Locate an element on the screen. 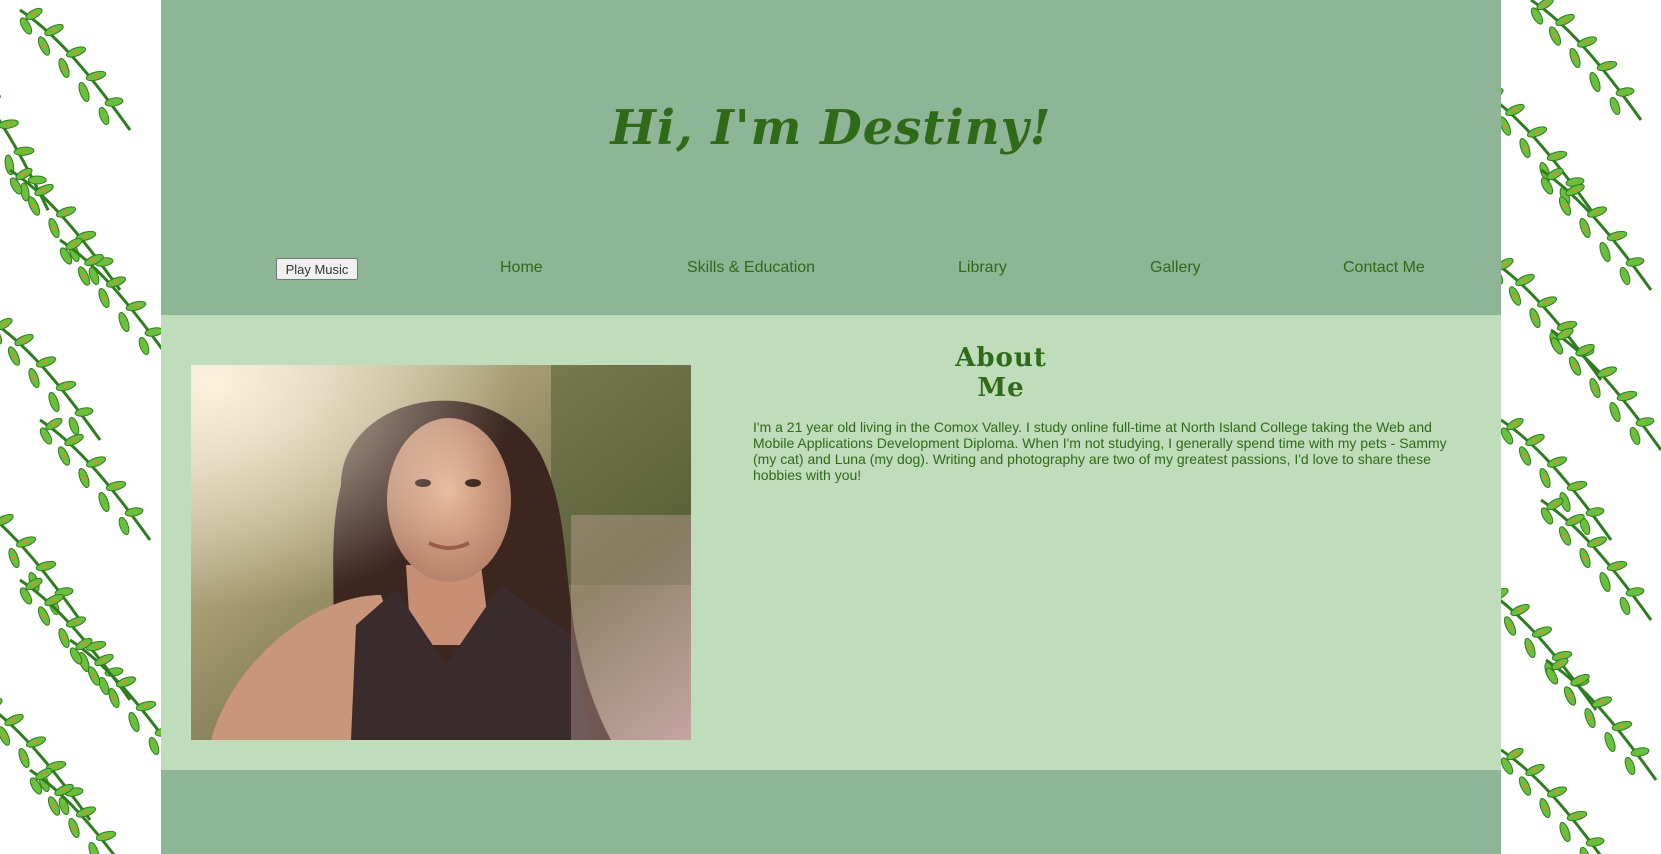  fern-pattern-left is located at coordinates (80, 427).